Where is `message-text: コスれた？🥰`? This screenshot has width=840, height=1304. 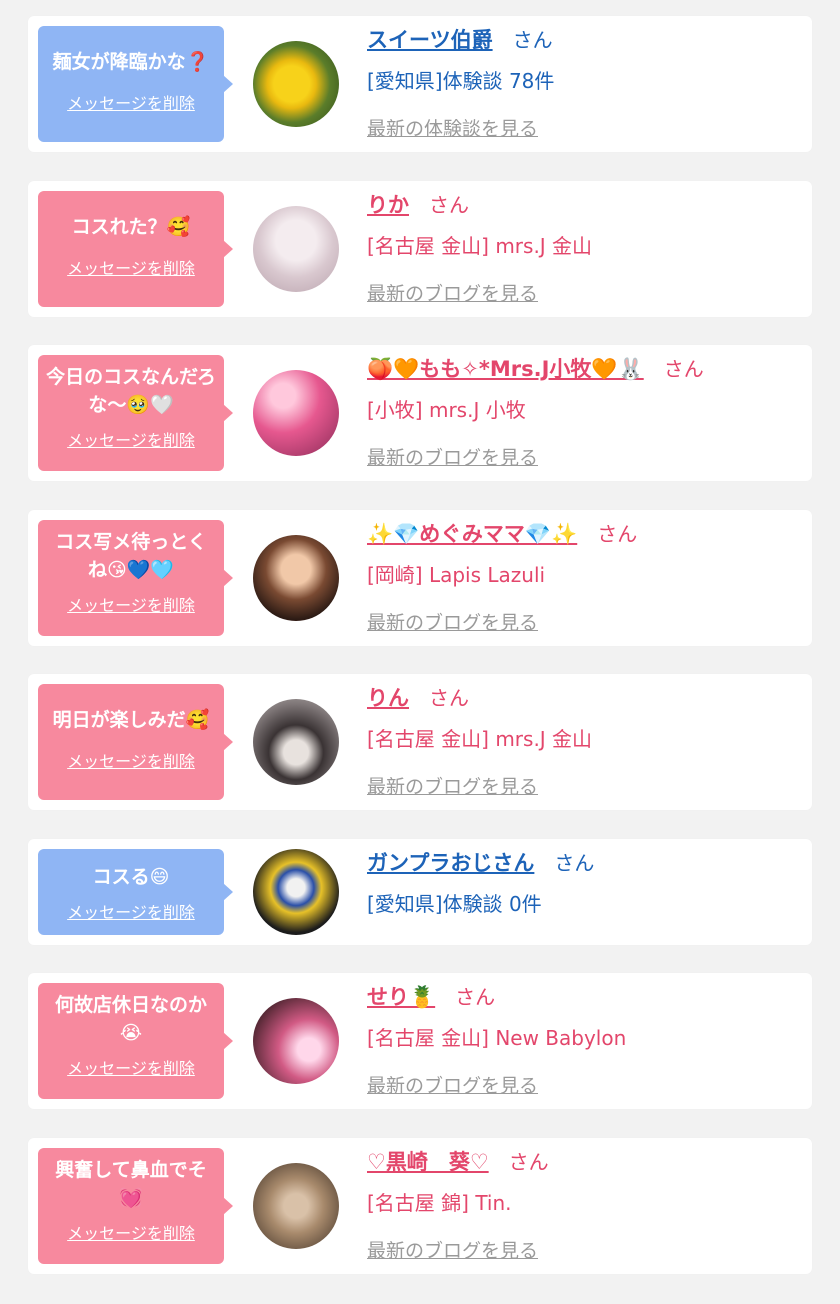 message-text: コスれた？🥰 is located at coordinates (131, 227).